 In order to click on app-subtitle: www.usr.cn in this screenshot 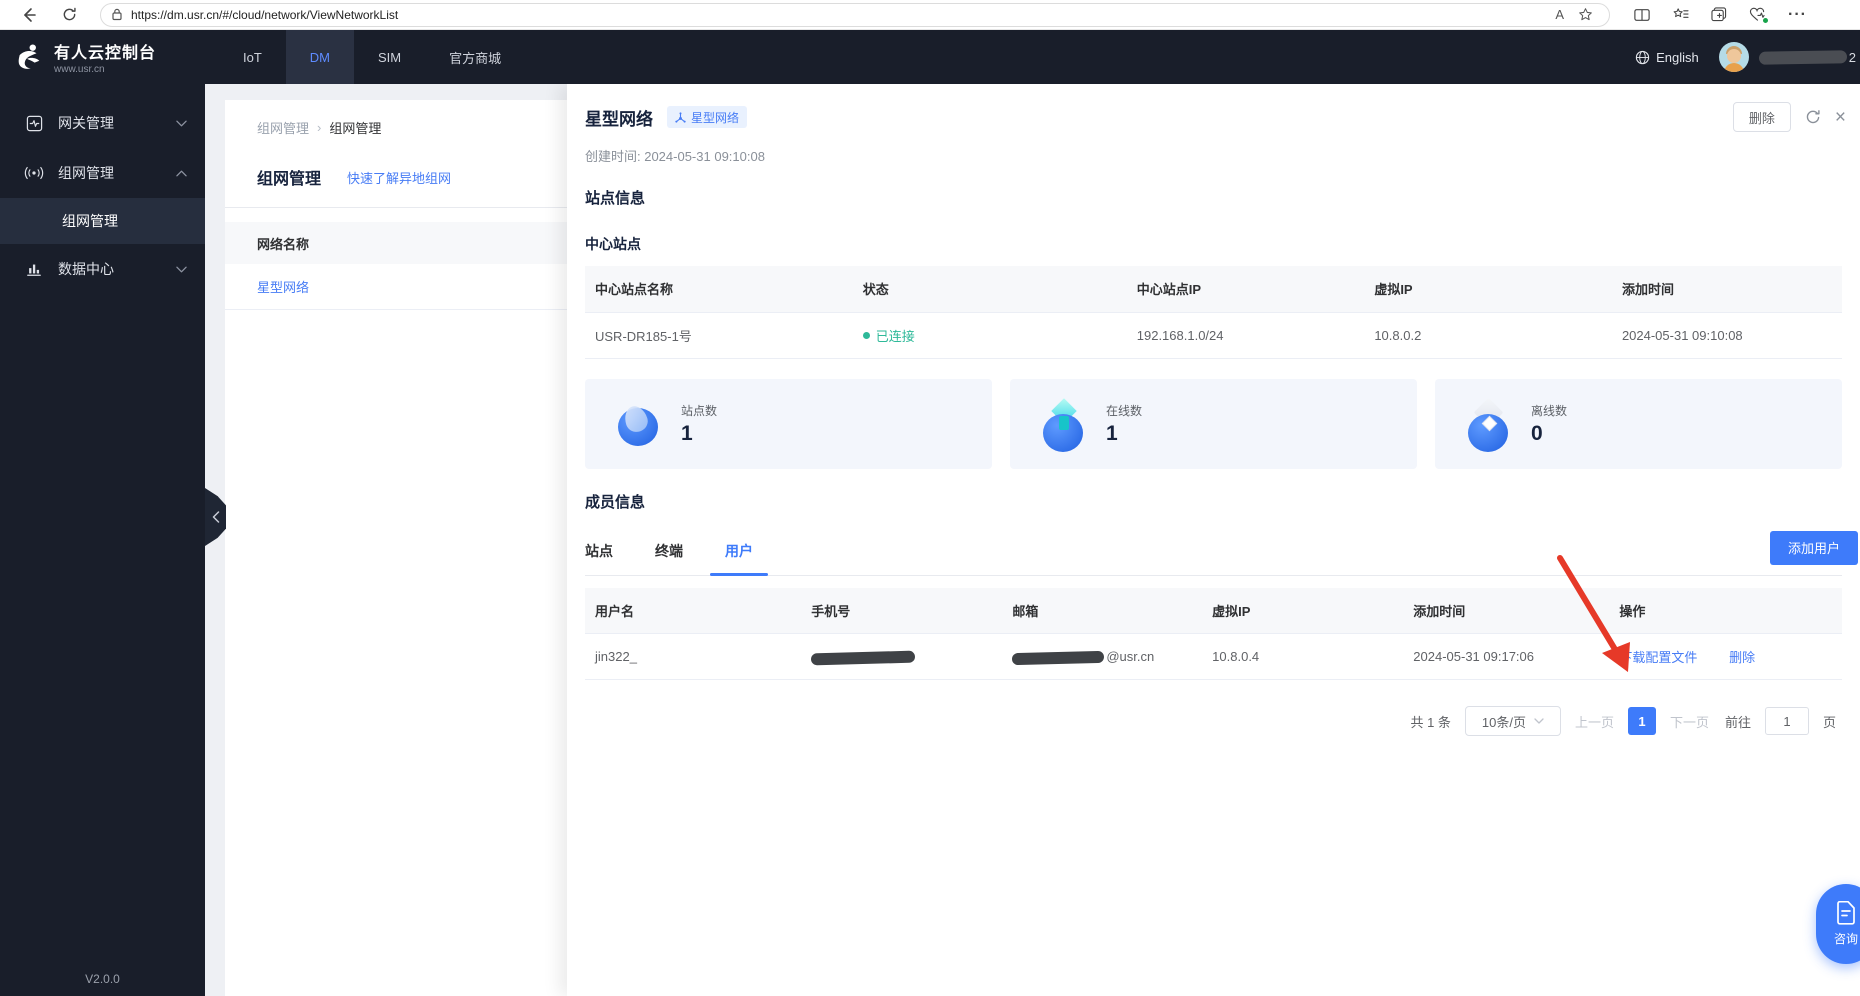, I will do `click(79, 69)`.